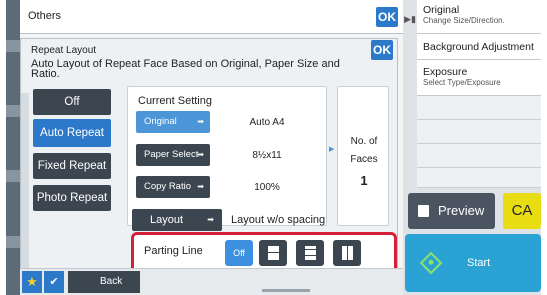 This screenshot has width=547, height=295. Describe the element at coordinates (167, 186) in the screenshot. I see `copy-ratio-label: Copy Ratio` at that location.